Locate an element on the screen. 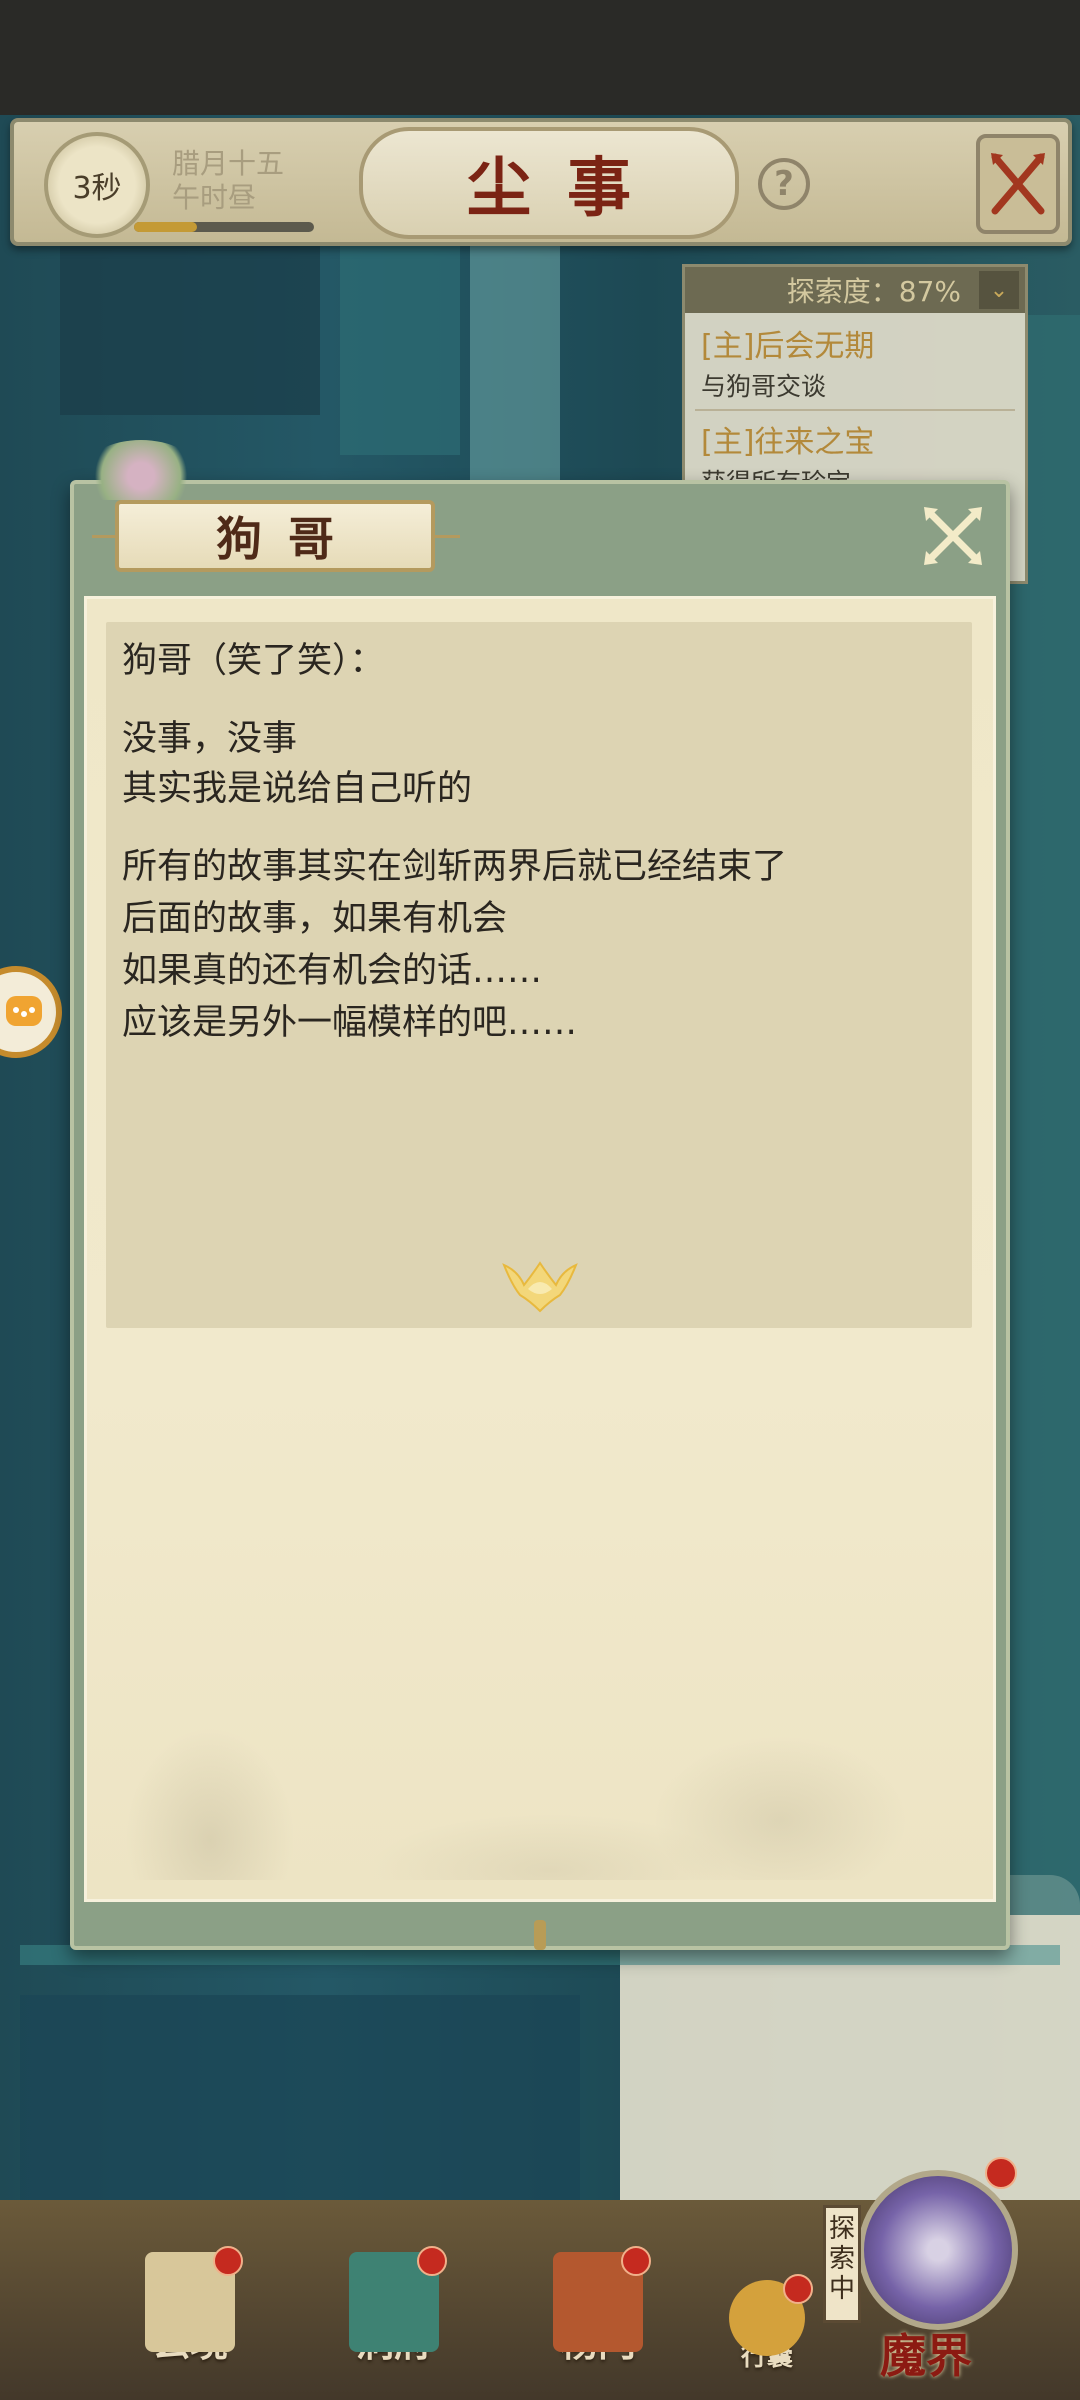 The image size is (1080, 2400). close-button is located at coordinates (953, 536).